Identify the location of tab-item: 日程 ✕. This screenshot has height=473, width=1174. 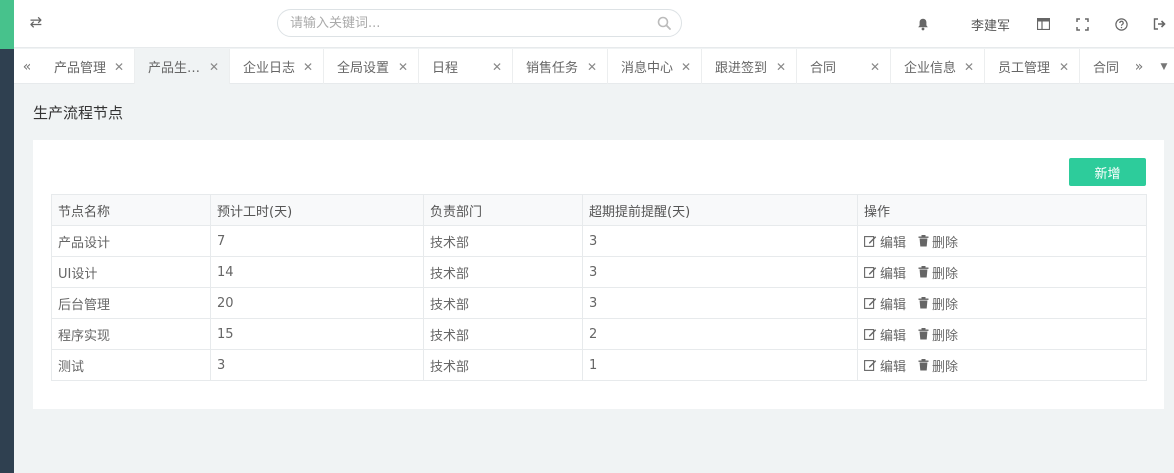
(466, 66).